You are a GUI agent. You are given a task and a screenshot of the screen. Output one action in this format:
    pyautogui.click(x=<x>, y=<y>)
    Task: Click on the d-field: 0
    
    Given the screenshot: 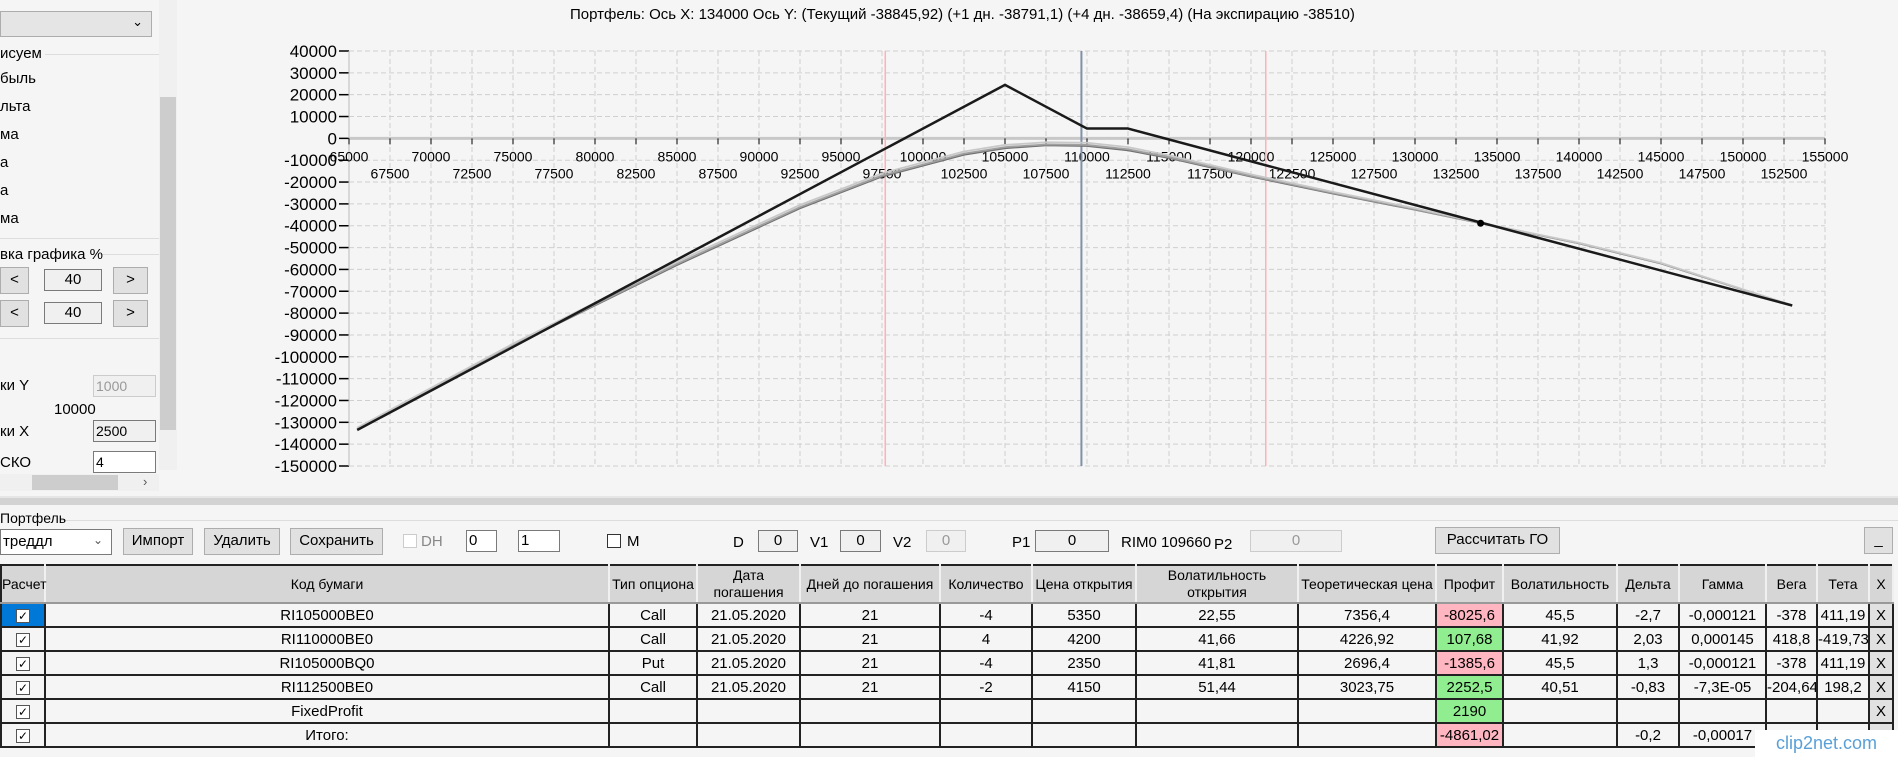 What is the action you would take?
    pyautogui.click(x=778, y=541)
    